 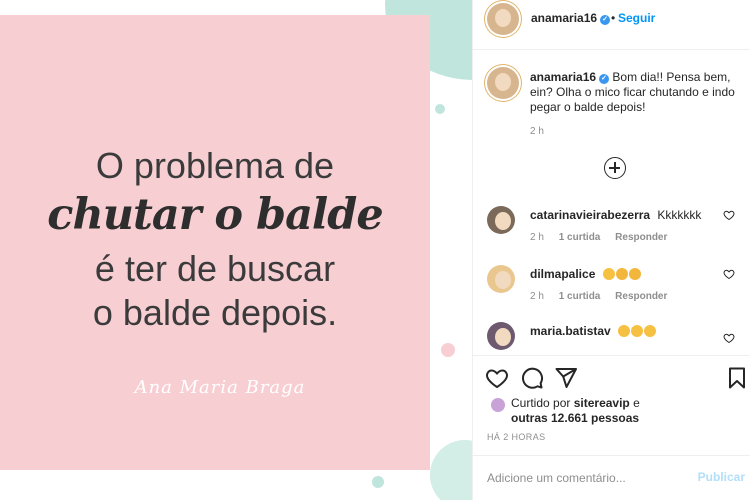 What do you see at coordinates (737, 378) in the screenshot?
I see `bookmark-icon` at bounding box center [737, 378].